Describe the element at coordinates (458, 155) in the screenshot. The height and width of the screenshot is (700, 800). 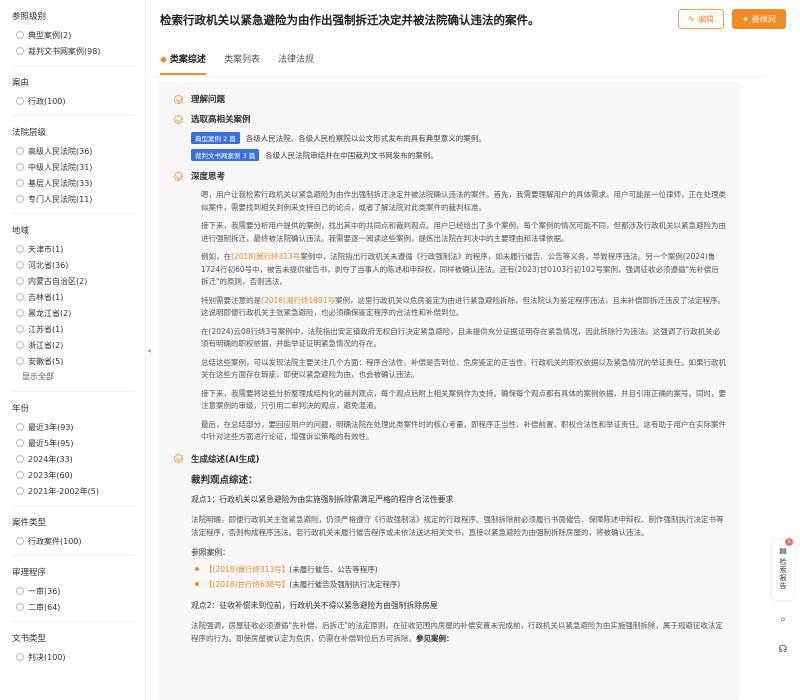
I see `badge-line: 裁判文书网案例 3 篇各级人民法院审结并在中国裁判文书网发布的案例。` at that location.